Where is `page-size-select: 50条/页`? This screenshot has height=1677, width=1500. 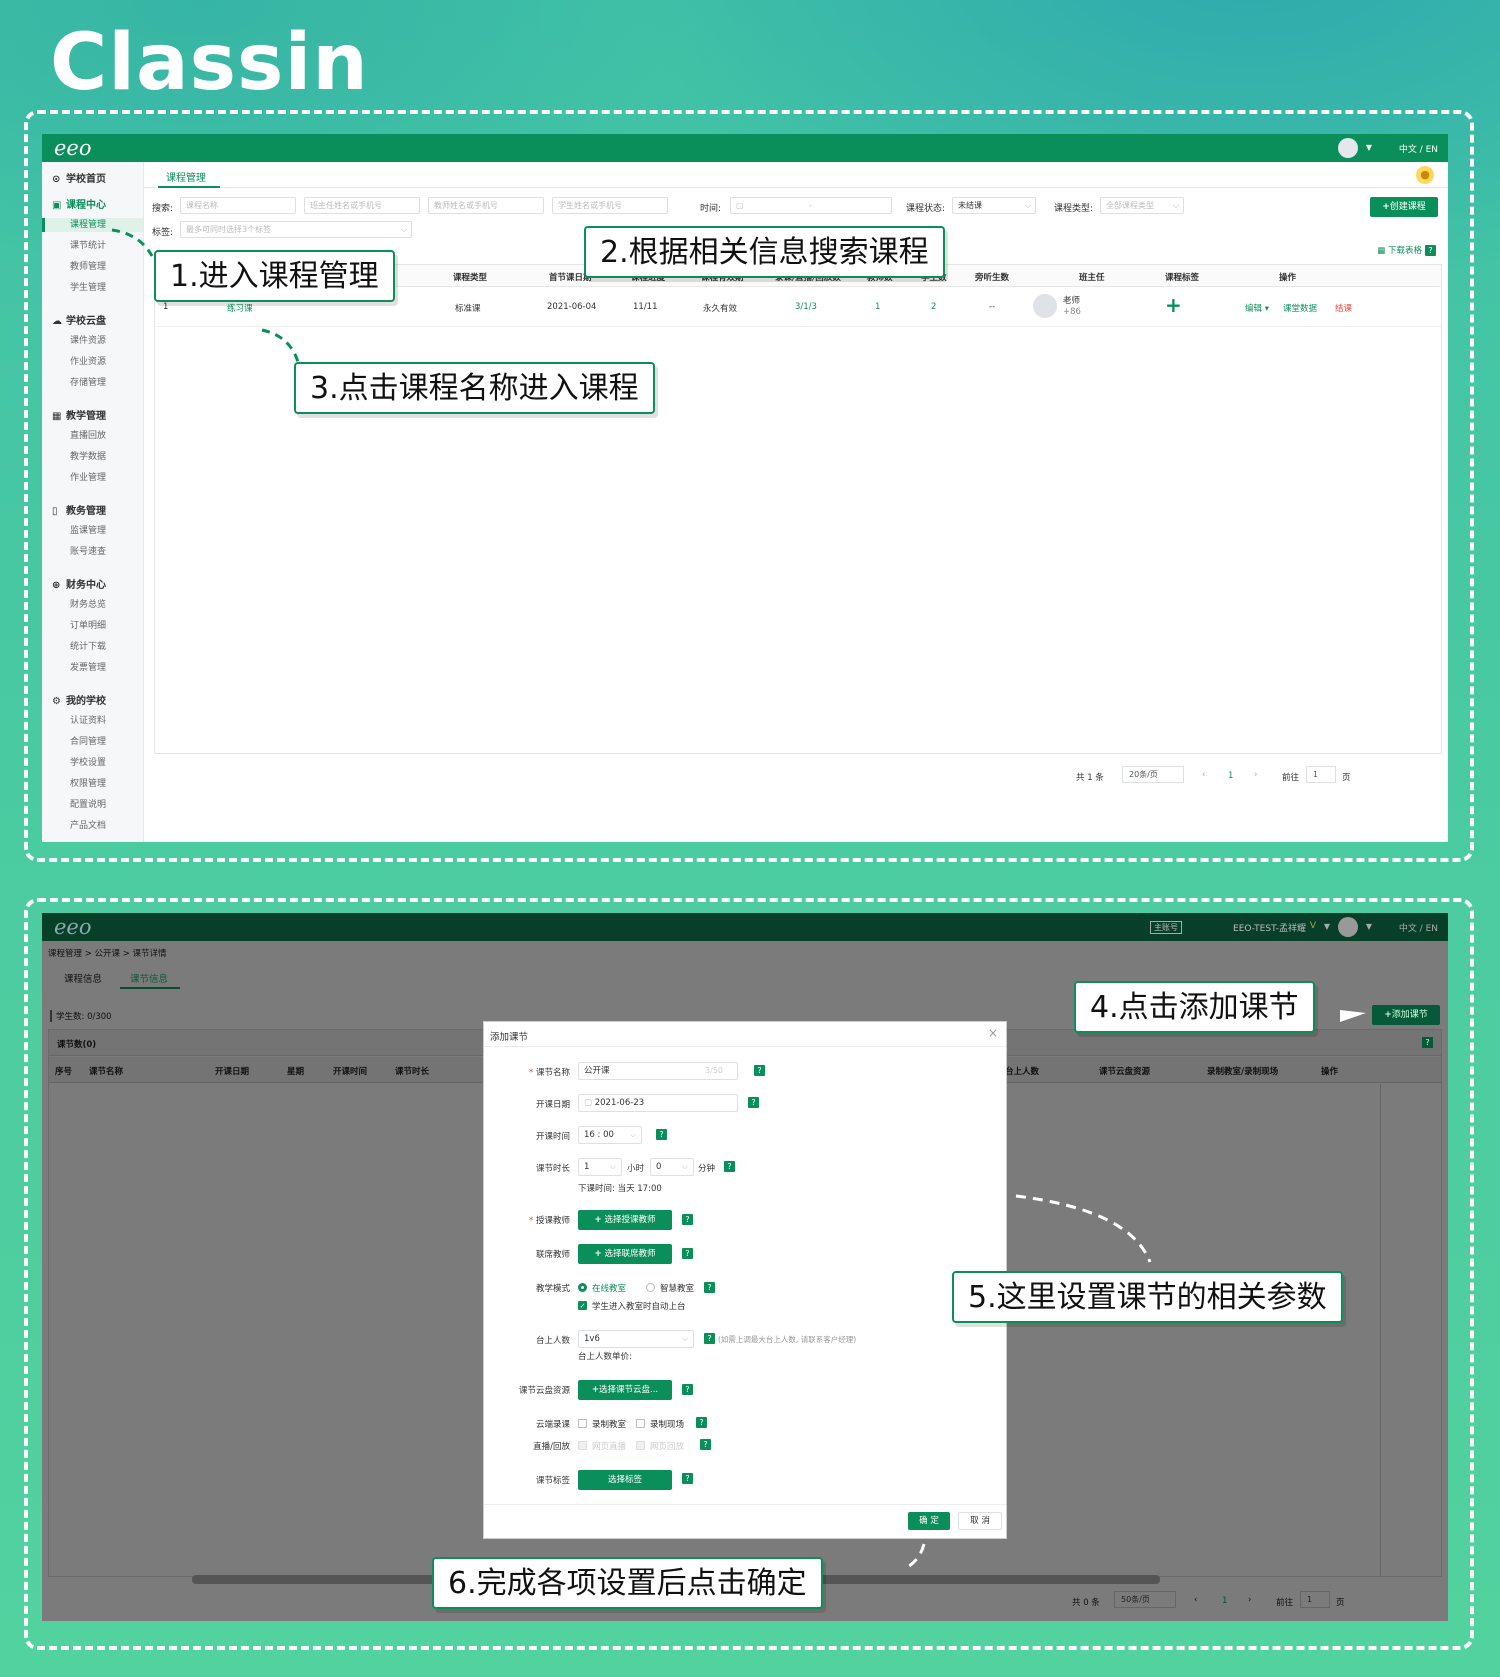
page-size-select: 50条/页 is located at coordinates (1145, 1599).